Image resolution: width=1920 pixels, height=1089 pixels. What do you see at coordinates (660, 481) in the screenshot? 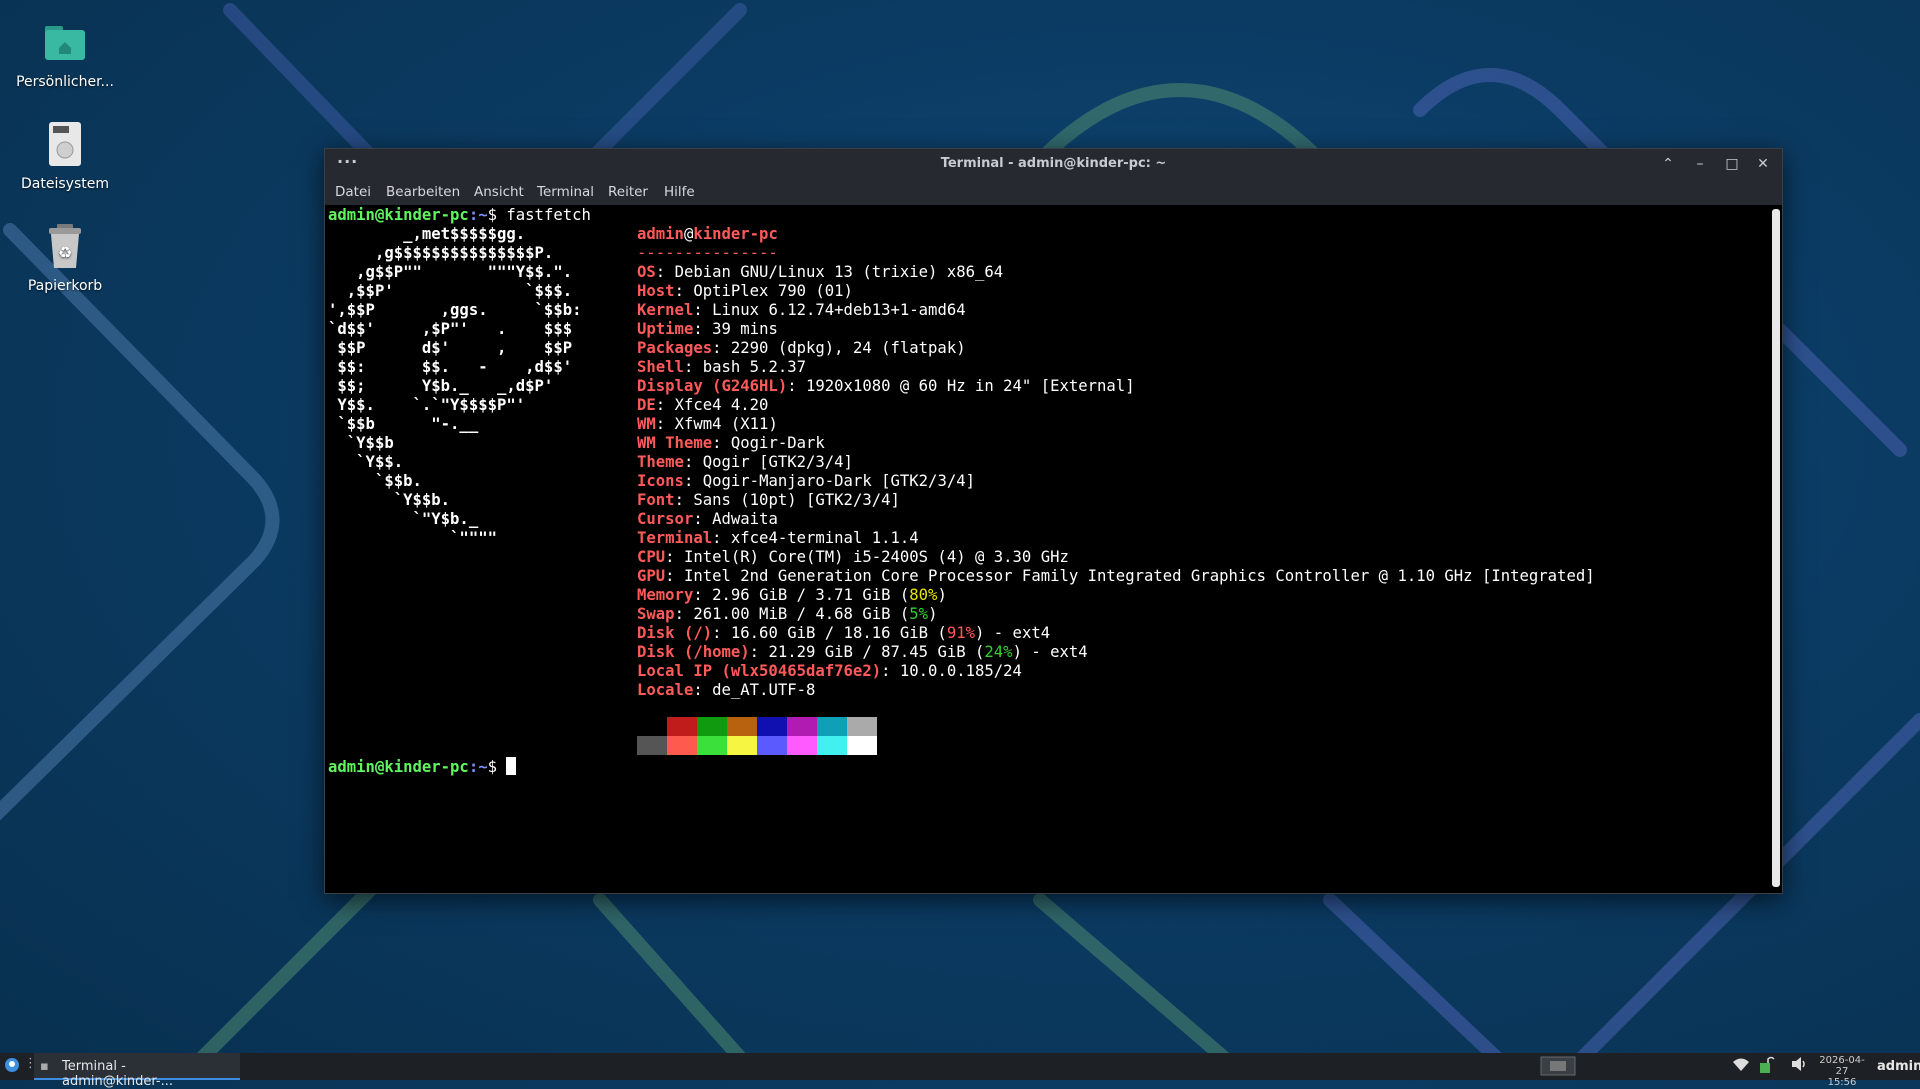
I see `info-key: Icons` at bounding box center [660, 481].